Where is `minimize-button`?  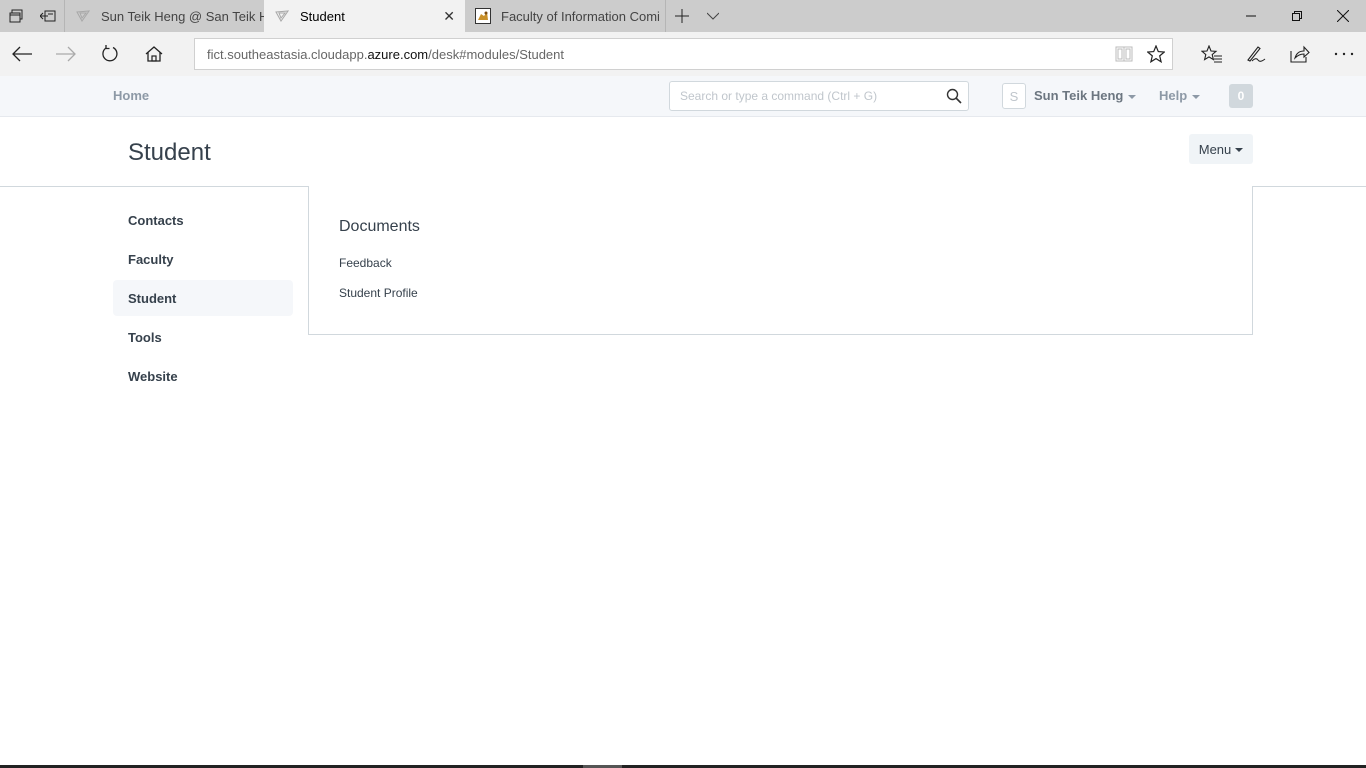 minimize-button is located at coordinates (1251, 16).